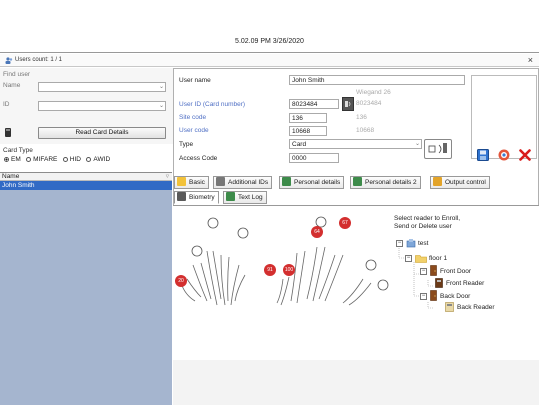  Describe the element at coordinates (86, 185) in the screenshot. I see `list-item: John Smith` at that location.